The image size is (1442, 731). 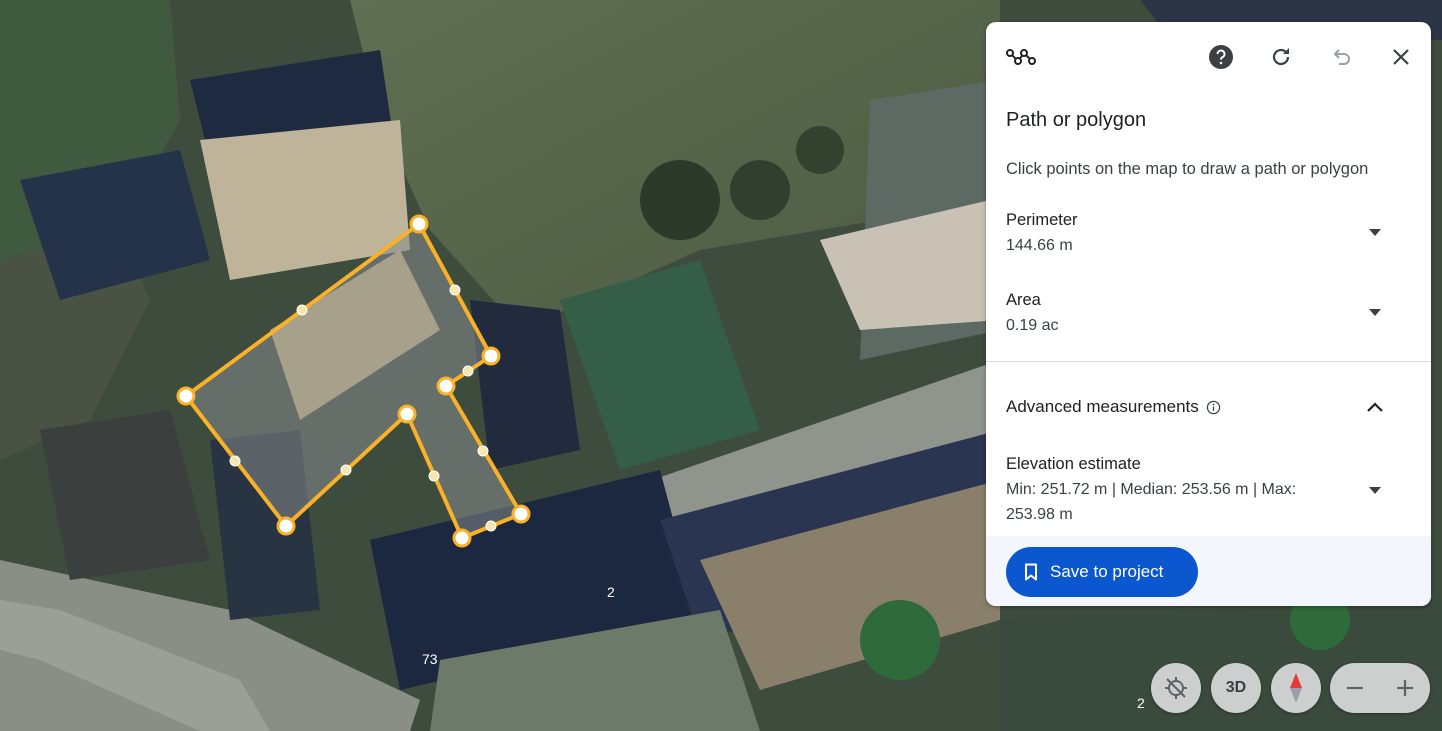 What do you see at coordinates (1039, 245) in the screenshot?
I see `perimeter-value: 144.66 m` at bounding box center [1039, 245].